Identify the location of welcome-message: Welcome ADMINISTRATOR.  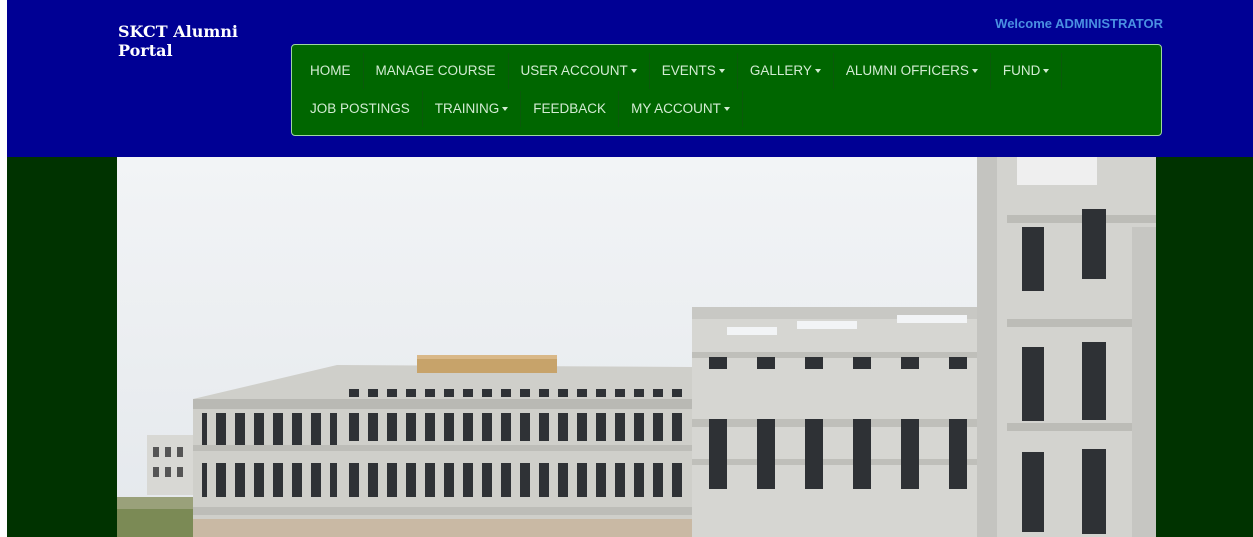
(1079, 23).